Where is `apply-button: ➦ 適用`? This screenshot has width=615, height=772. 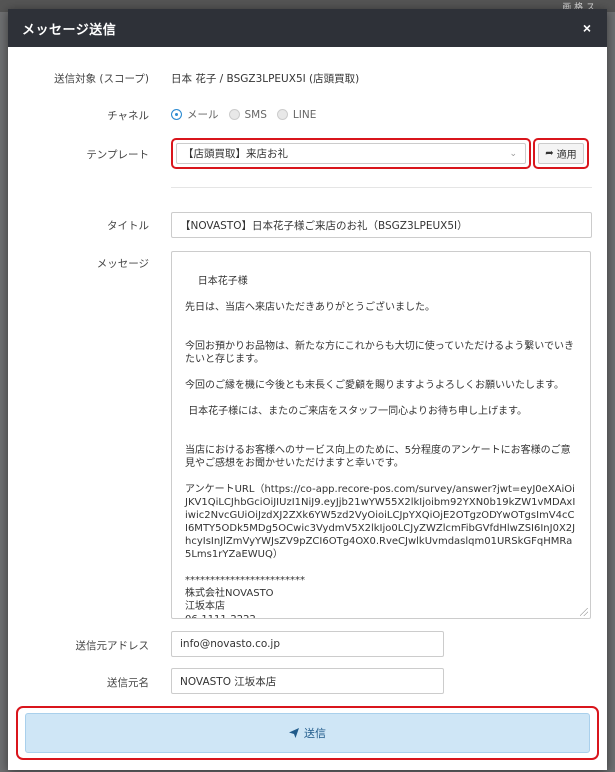 apply-button: ➦ 適用 is located at coordinates (561, 153).